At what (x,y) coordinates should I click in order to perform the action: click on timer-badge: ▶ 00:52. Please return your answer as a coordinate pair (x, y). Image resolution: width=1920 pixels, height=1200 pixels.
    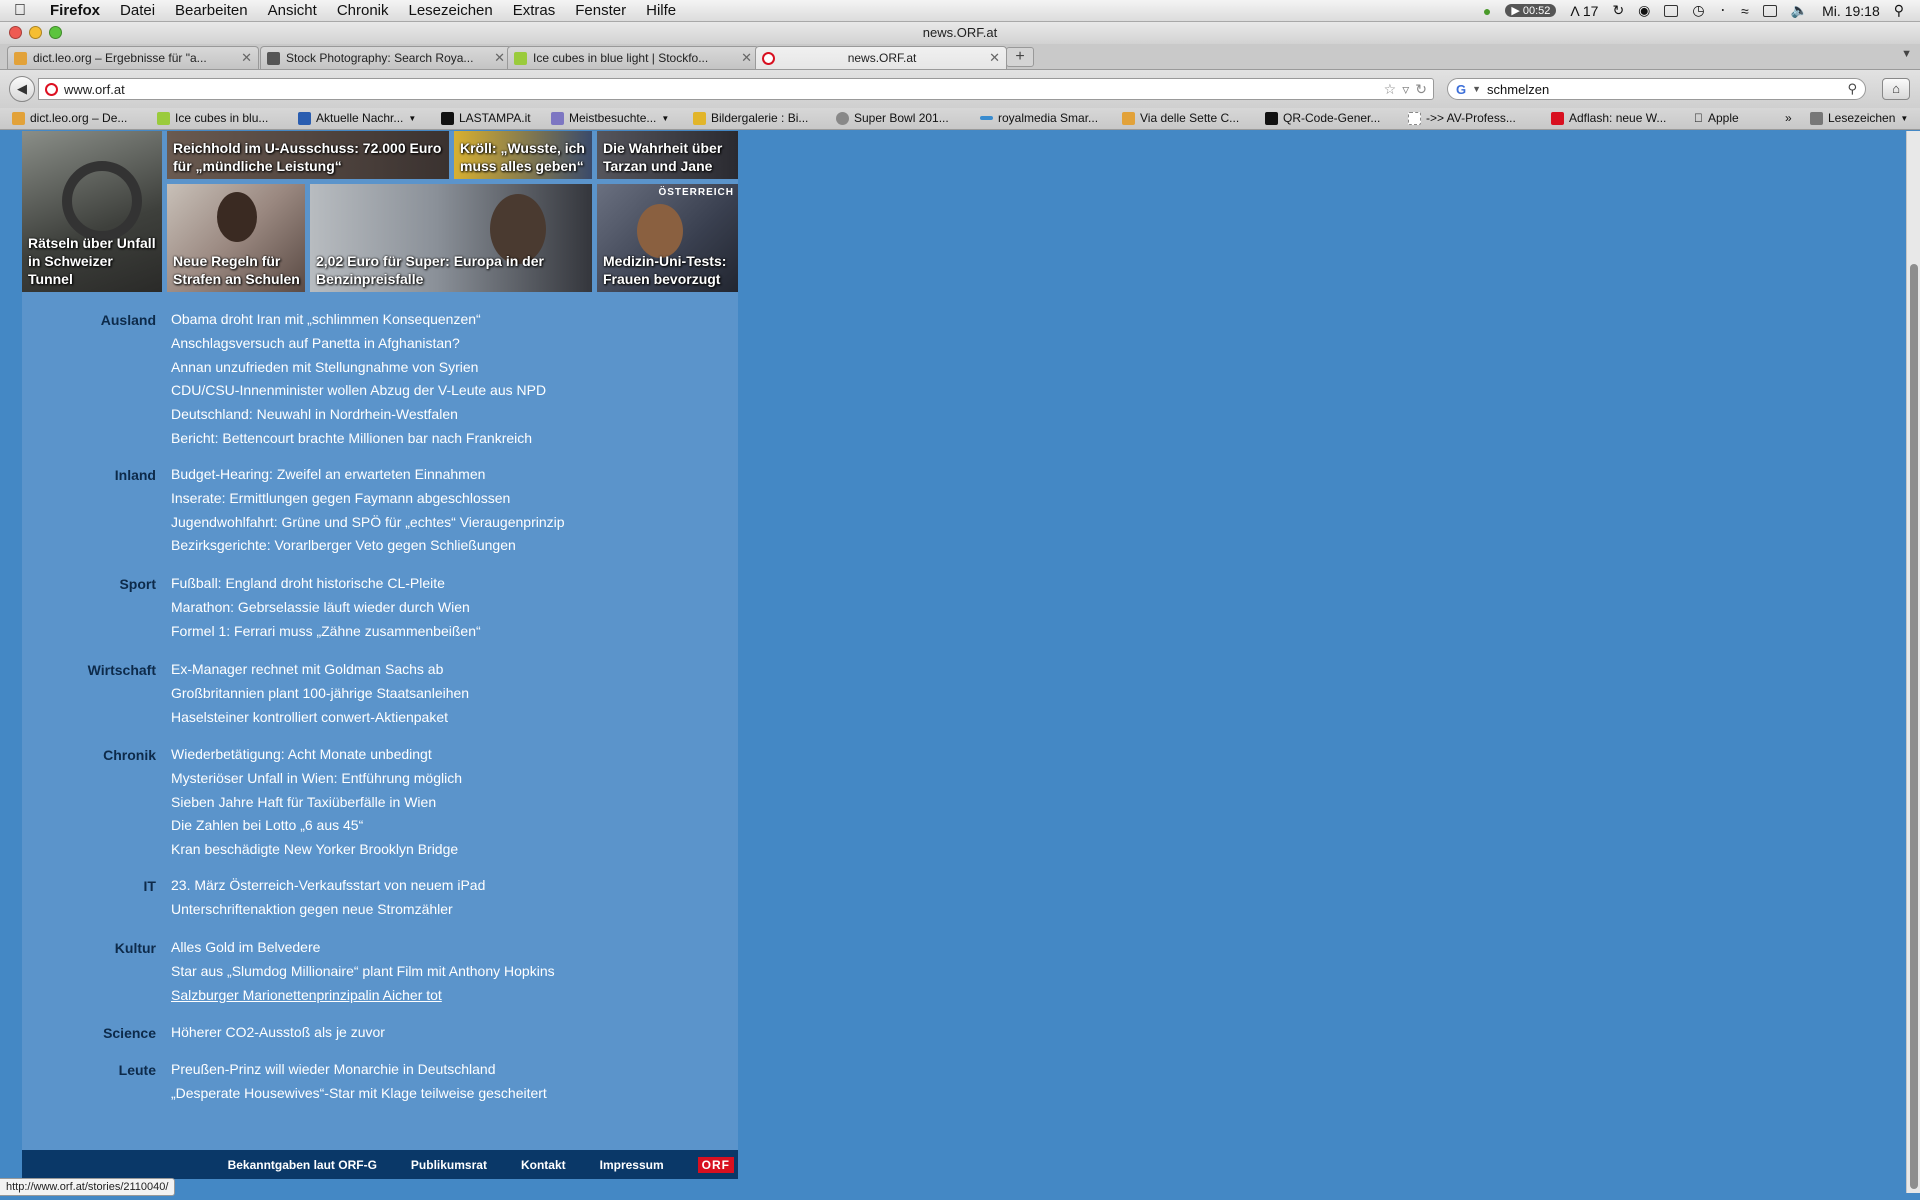
    Looking at the image, I should click on (1531, 10).